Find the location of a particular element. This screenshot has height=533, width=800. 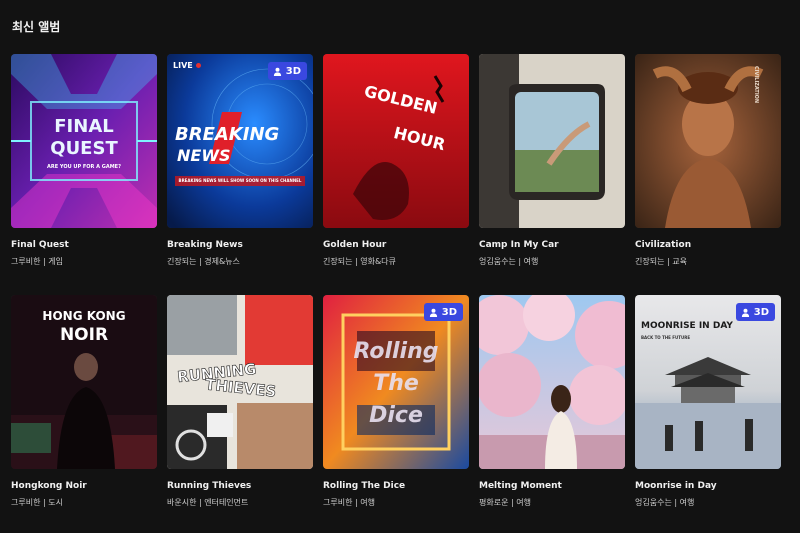

album-meta: 긴장되는 | 경제&뉴스 is located at coordinates (203, 261).